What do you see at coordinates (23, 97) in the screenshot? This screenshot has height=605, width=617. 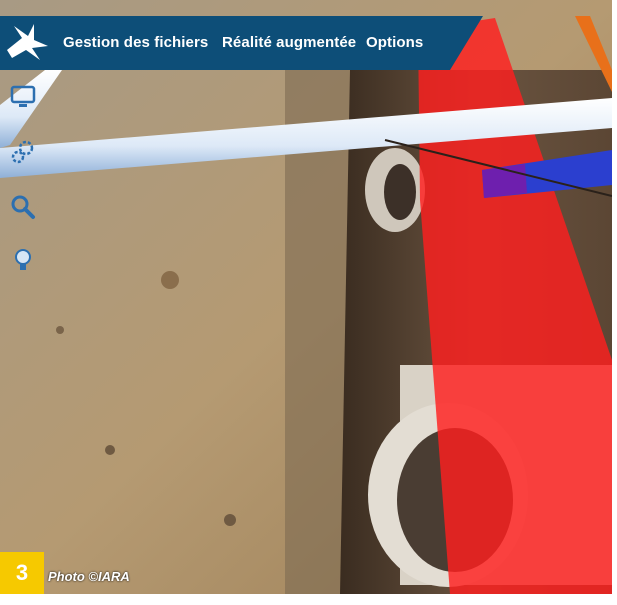 I see `monitor-icon` at bounding box center [23, 97].